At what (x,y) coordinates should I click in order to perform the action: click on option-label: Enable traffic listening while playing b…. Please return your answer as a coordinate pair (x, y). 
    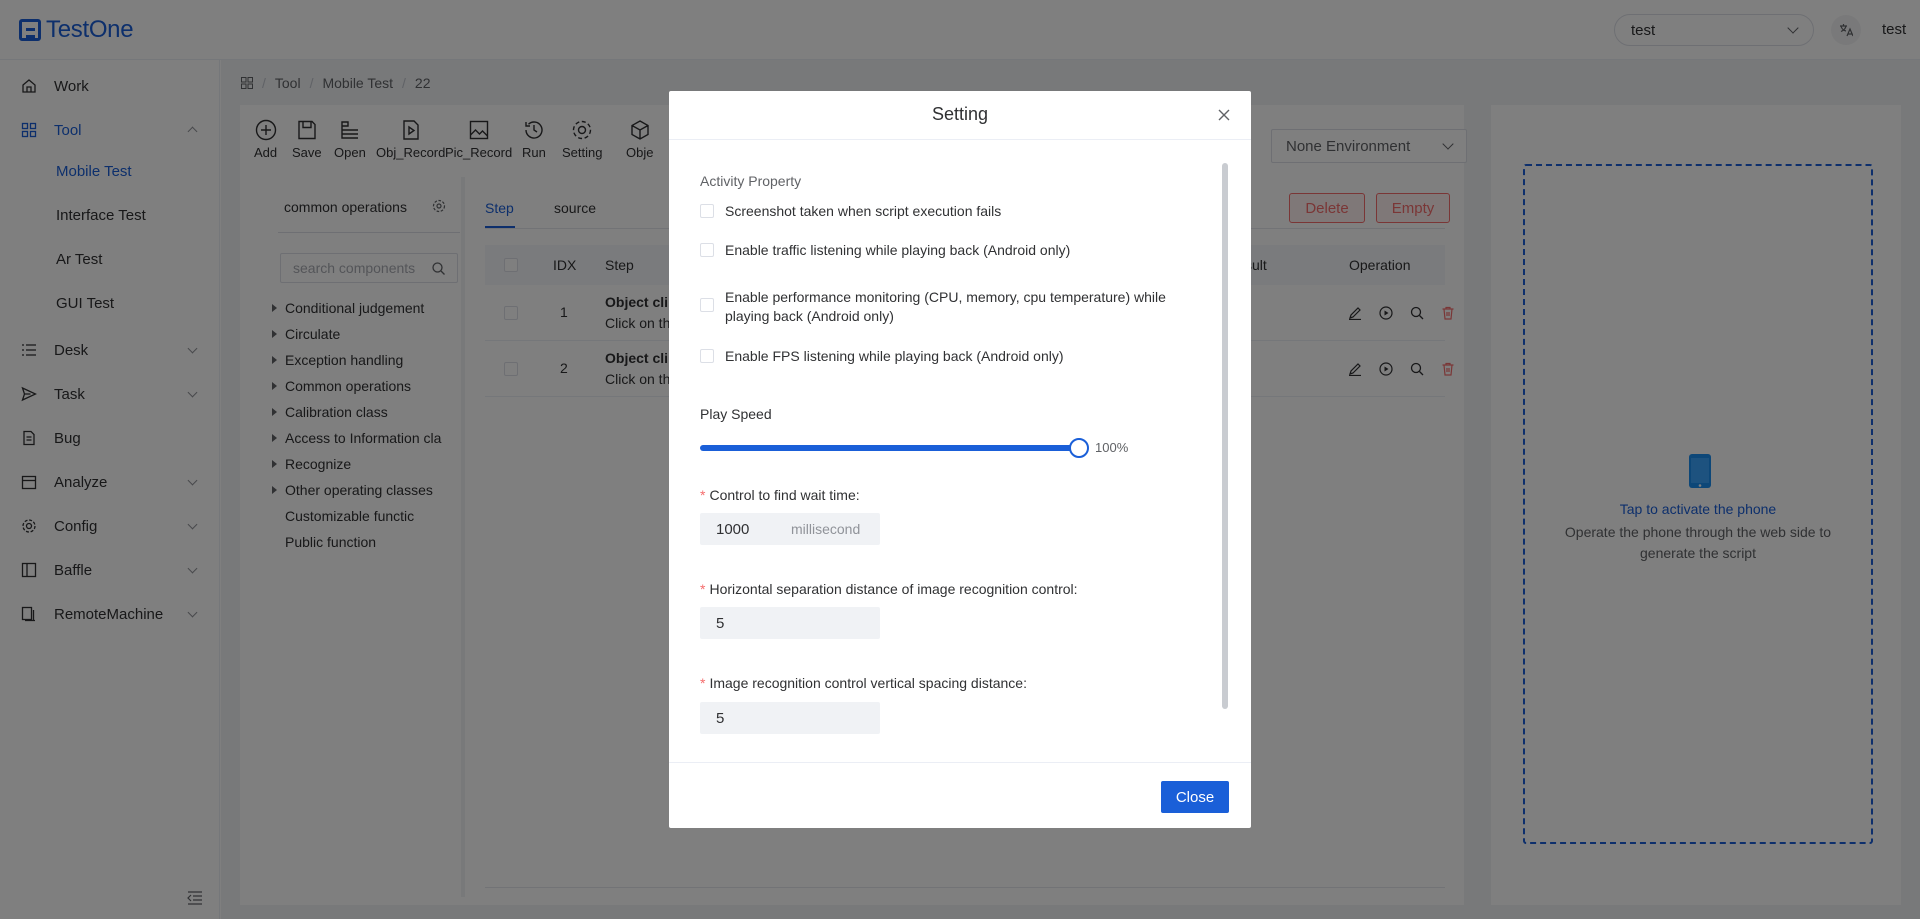
    Looking at the image, I should click on (898, 250).